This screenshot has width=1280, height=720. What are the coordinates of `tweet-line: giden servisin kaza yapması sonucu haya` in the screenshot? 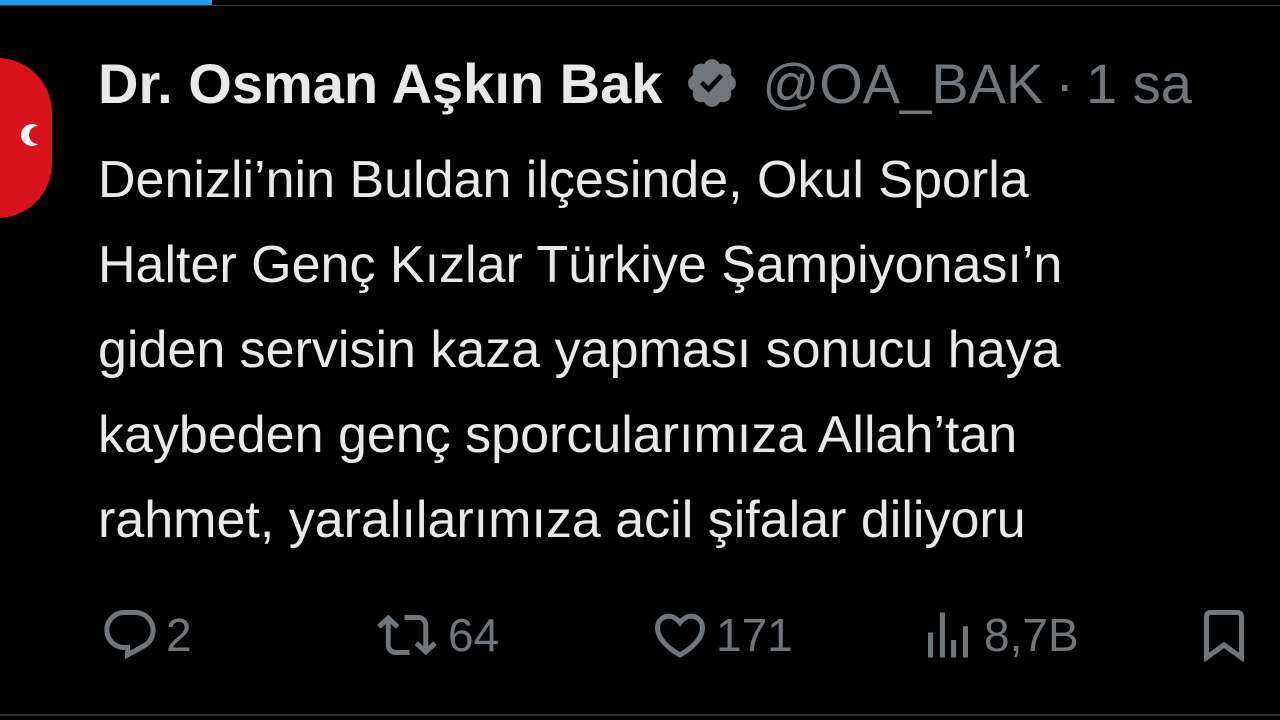 It's located at (579, 350).